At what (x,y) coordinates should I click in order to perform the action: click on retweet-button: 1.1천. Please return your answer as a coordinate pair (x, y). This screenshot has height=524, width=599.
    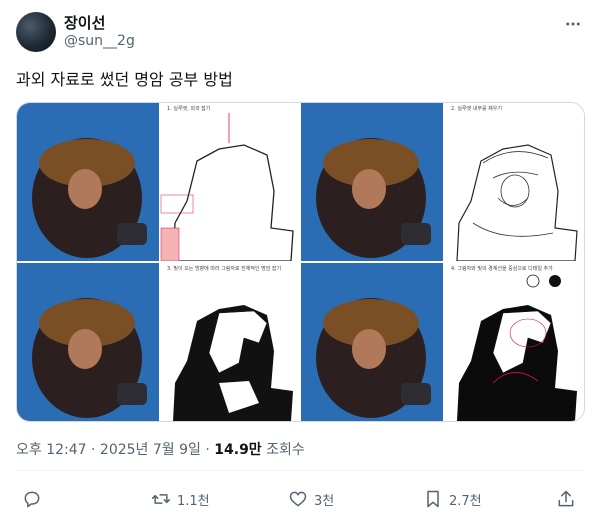
    Looking at the image, I should click on (180, 499).